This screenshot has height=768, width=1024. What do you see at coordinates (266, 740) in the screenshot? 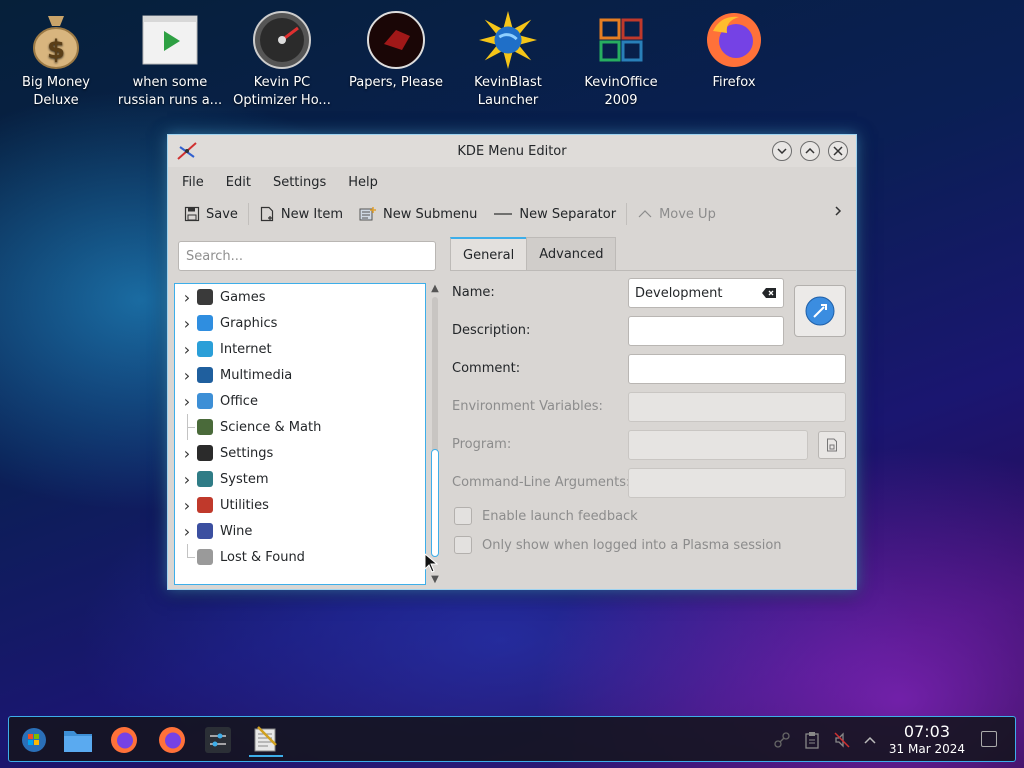
I see `taskbar-kde-menu-editor` at bounding box center [266, 740].